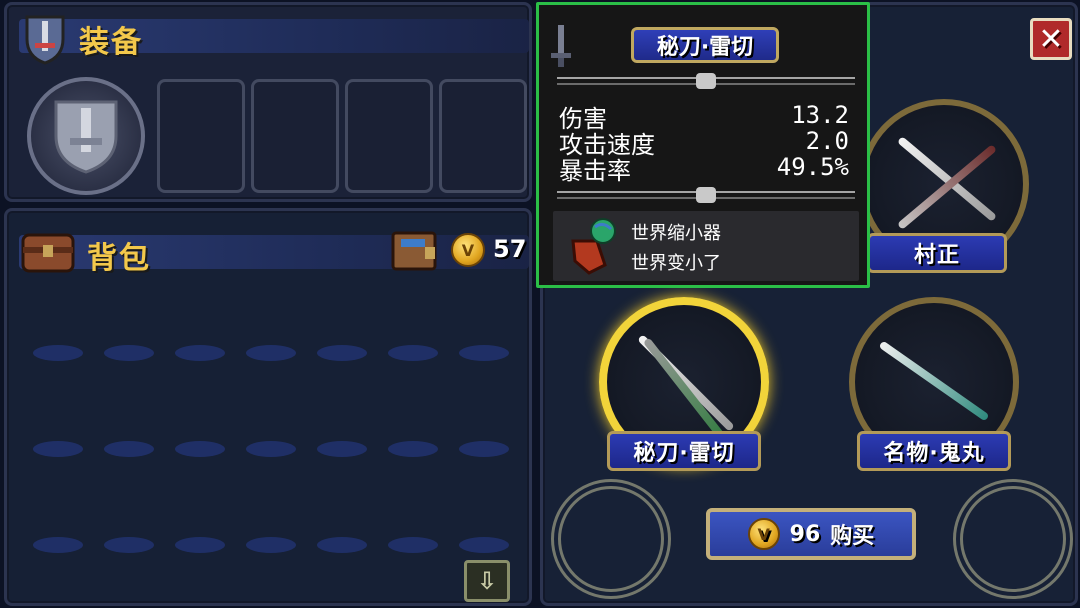 Image resolution: width=1080 pixels, height=608 pixels. I want to click on stat-value: 13.2, so click(820, 115).